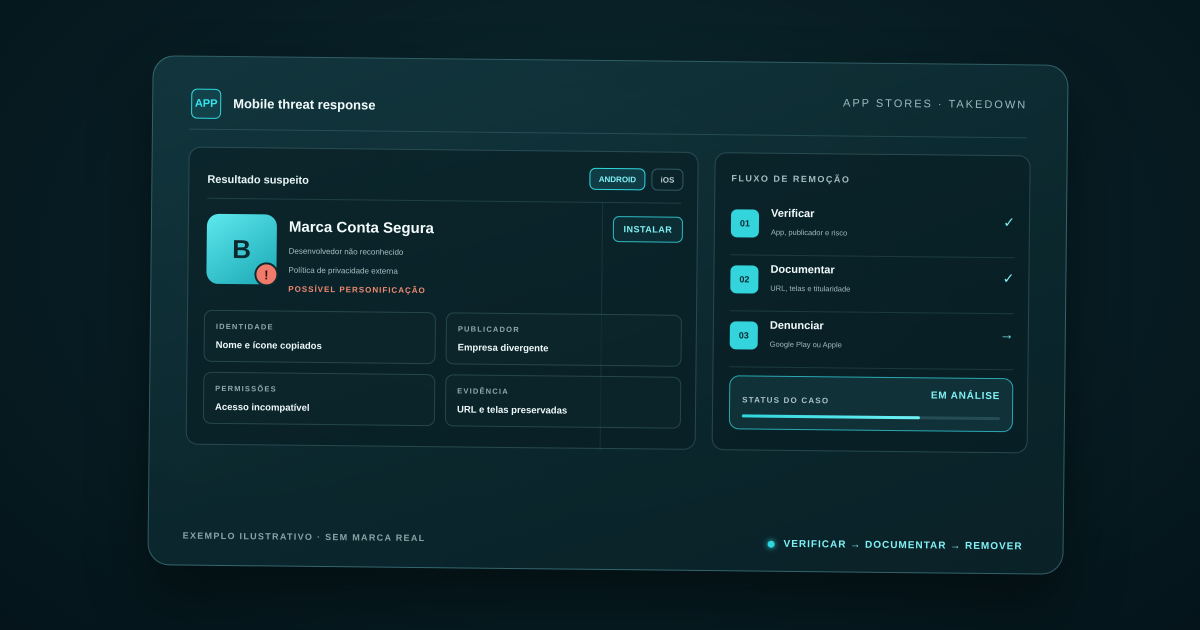 The image size is (1200, 630). I want to click on cell-value: URL e telas preservadas, so click(512, 410).